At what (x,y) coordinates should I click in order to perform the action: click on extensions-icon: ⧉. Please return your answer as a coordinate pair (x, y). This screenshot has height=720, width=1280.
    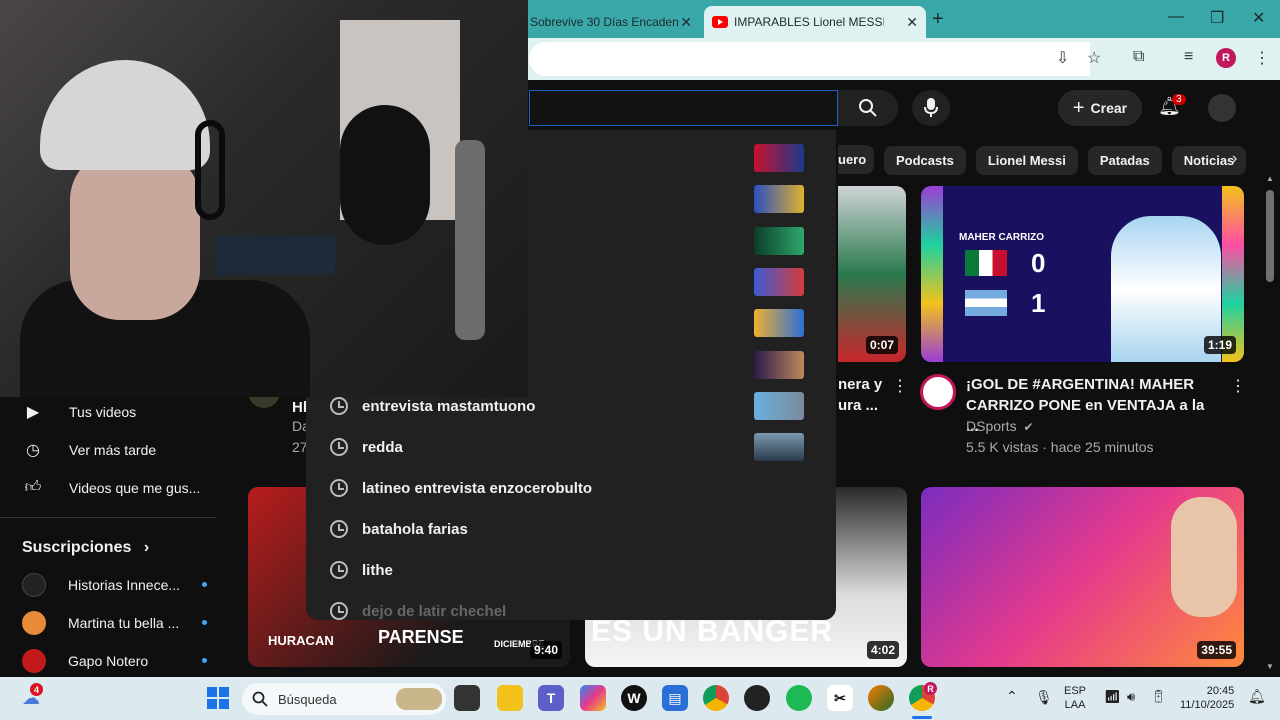
    Looking at the image, I should click on (1138, 57).